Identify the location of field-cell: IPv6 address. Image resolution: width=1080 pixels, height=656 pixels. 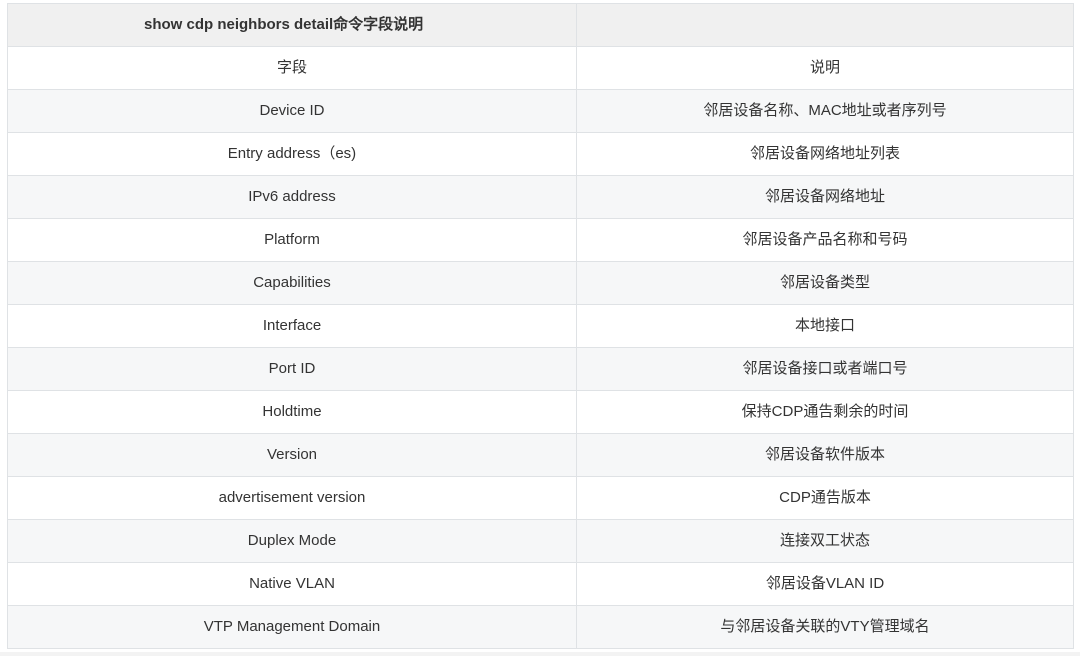
(292, 197).